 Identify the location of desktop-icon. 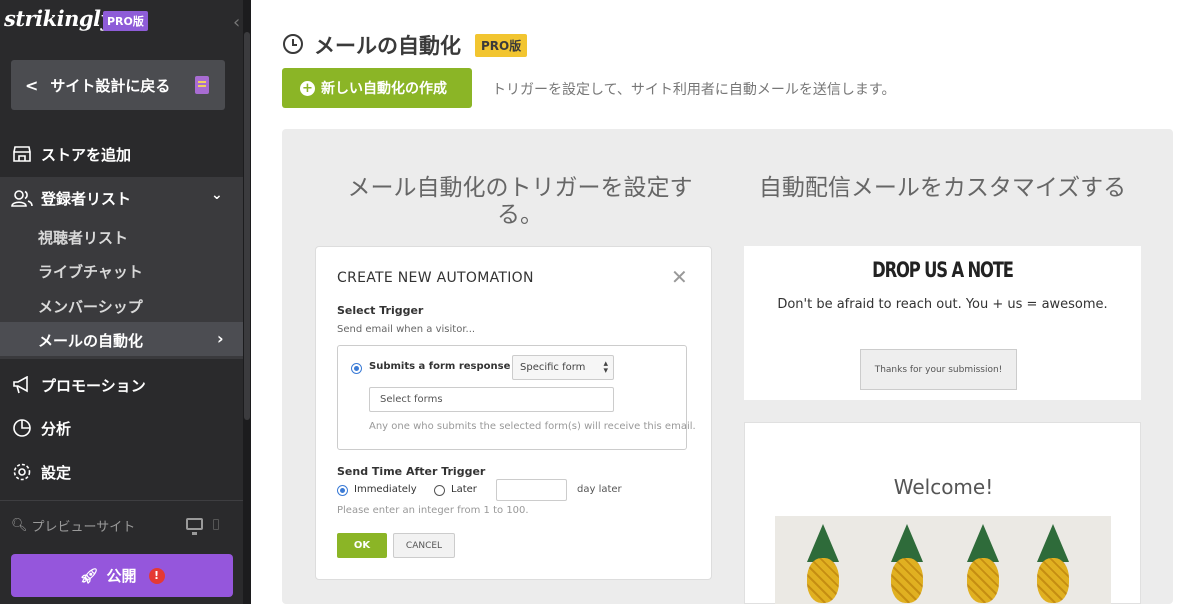
(194, 526).